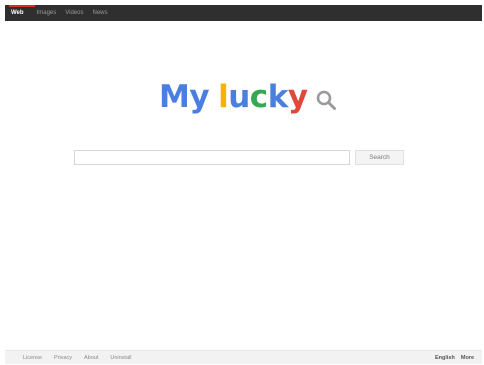  What do you see at coordinates (213, 97) in the screenshot?
I see `logo-space` at bounding box center [213, 97].